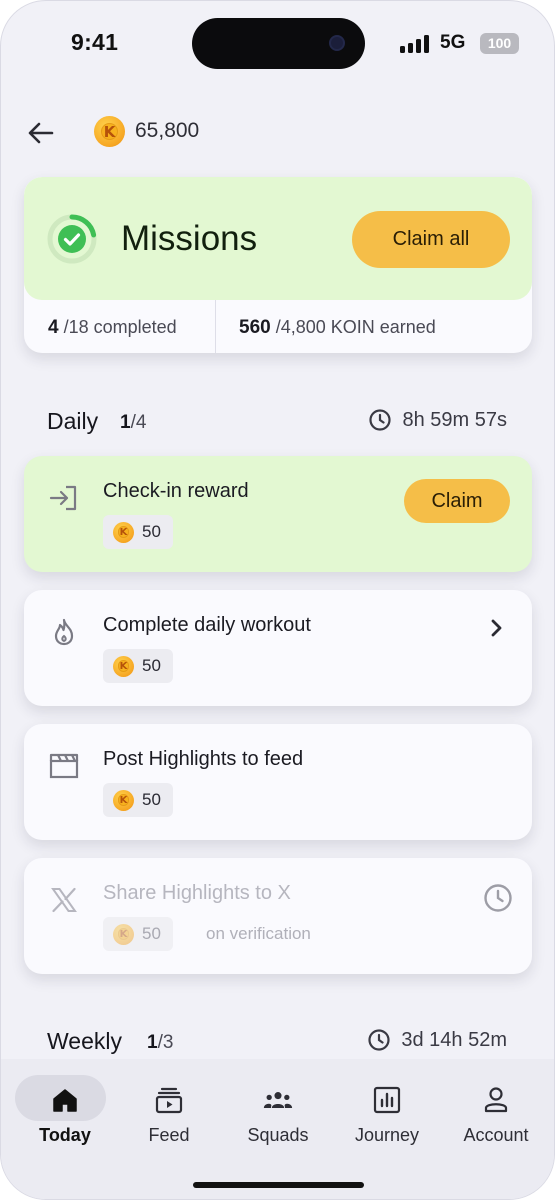 Image resolution: width=555 pixels, height=1200 pixels. I want to click on weekly-timer: 3d 14h 52m, so click(437, 1040).